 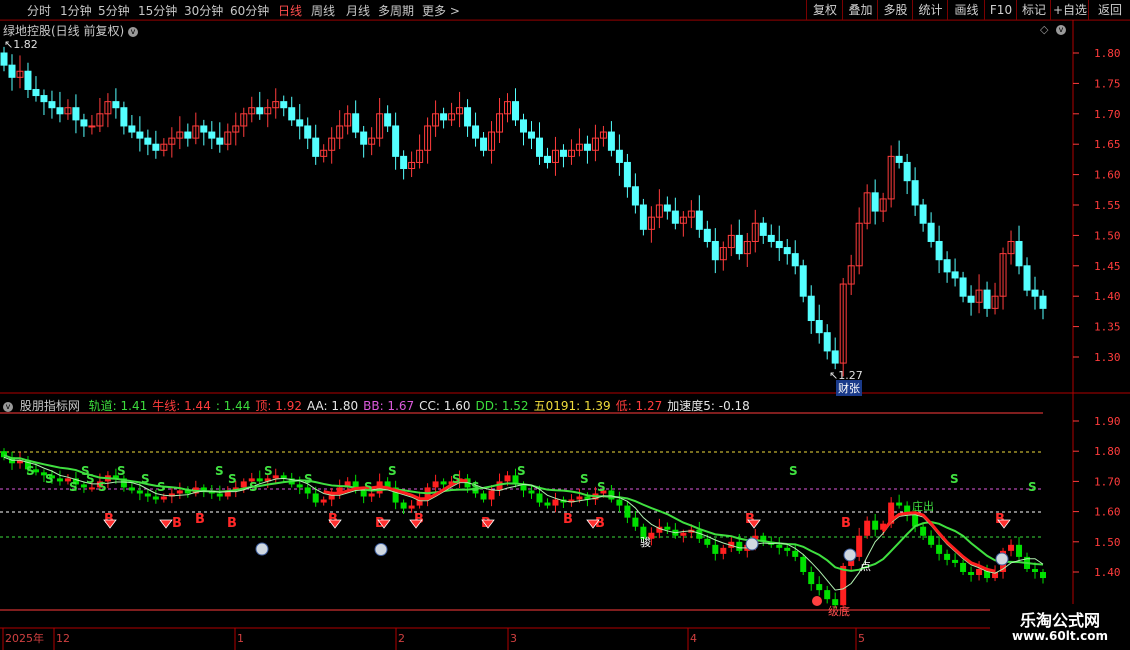 I want to click on main-tick-label-10: 1.30, so click(x=1107, y=357).